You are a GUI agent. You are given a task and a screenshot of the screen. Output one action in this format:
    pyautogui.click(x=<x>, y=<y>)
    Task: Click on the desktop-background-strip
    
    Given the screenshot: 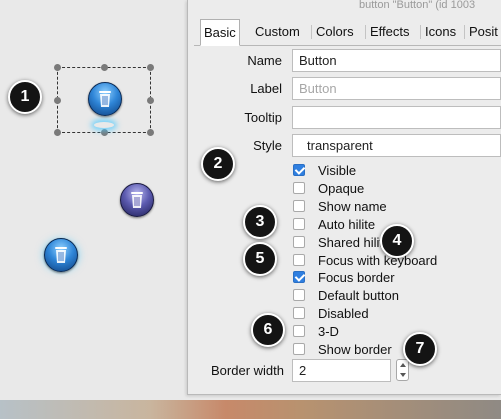 What is the action you would take?
    pyautogui.click(x=250, y=409)
    